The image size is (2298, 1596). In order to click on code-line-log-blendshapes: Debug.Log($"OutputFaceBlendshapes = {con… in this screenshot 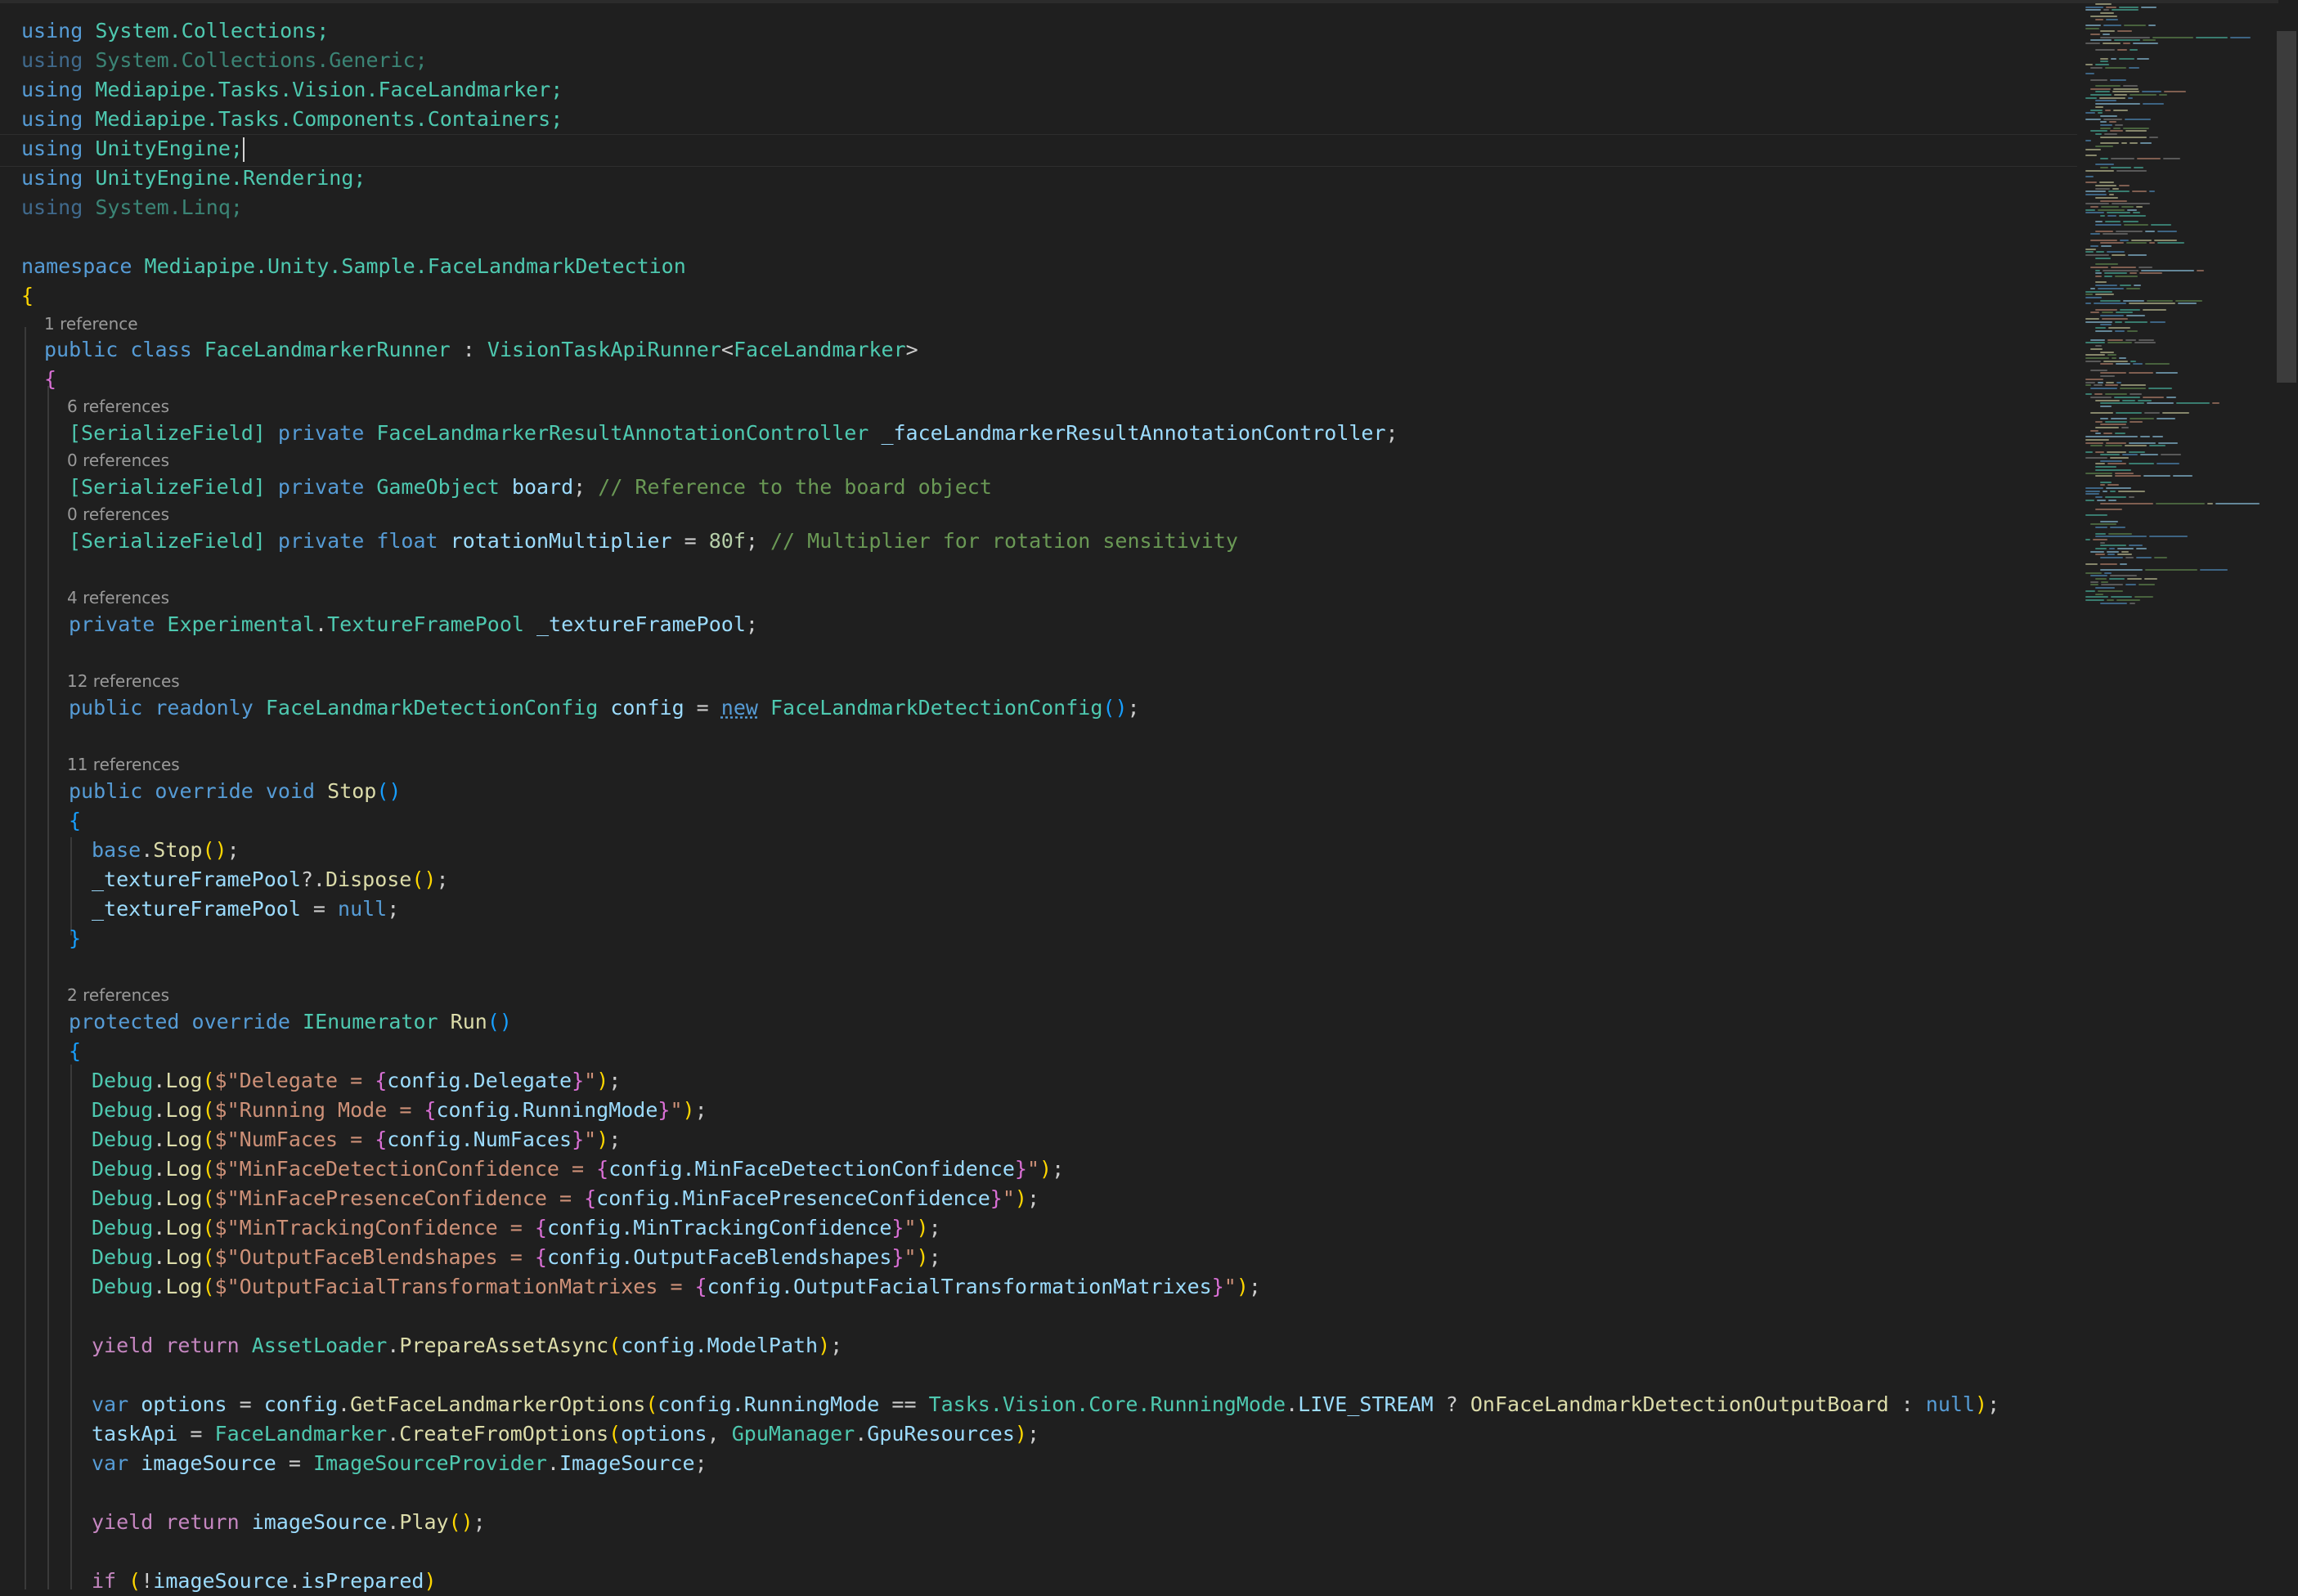, I will do `click(516, 1257)`.